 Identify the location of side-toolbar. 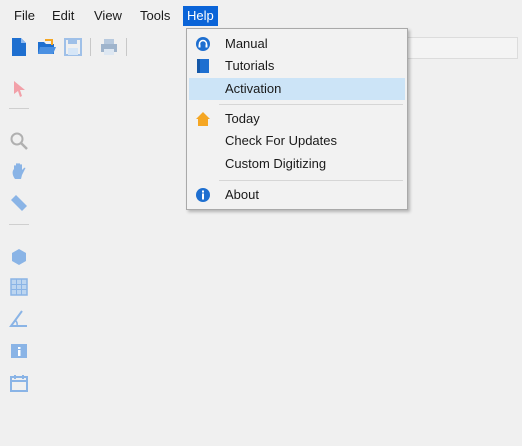
(17, 244).